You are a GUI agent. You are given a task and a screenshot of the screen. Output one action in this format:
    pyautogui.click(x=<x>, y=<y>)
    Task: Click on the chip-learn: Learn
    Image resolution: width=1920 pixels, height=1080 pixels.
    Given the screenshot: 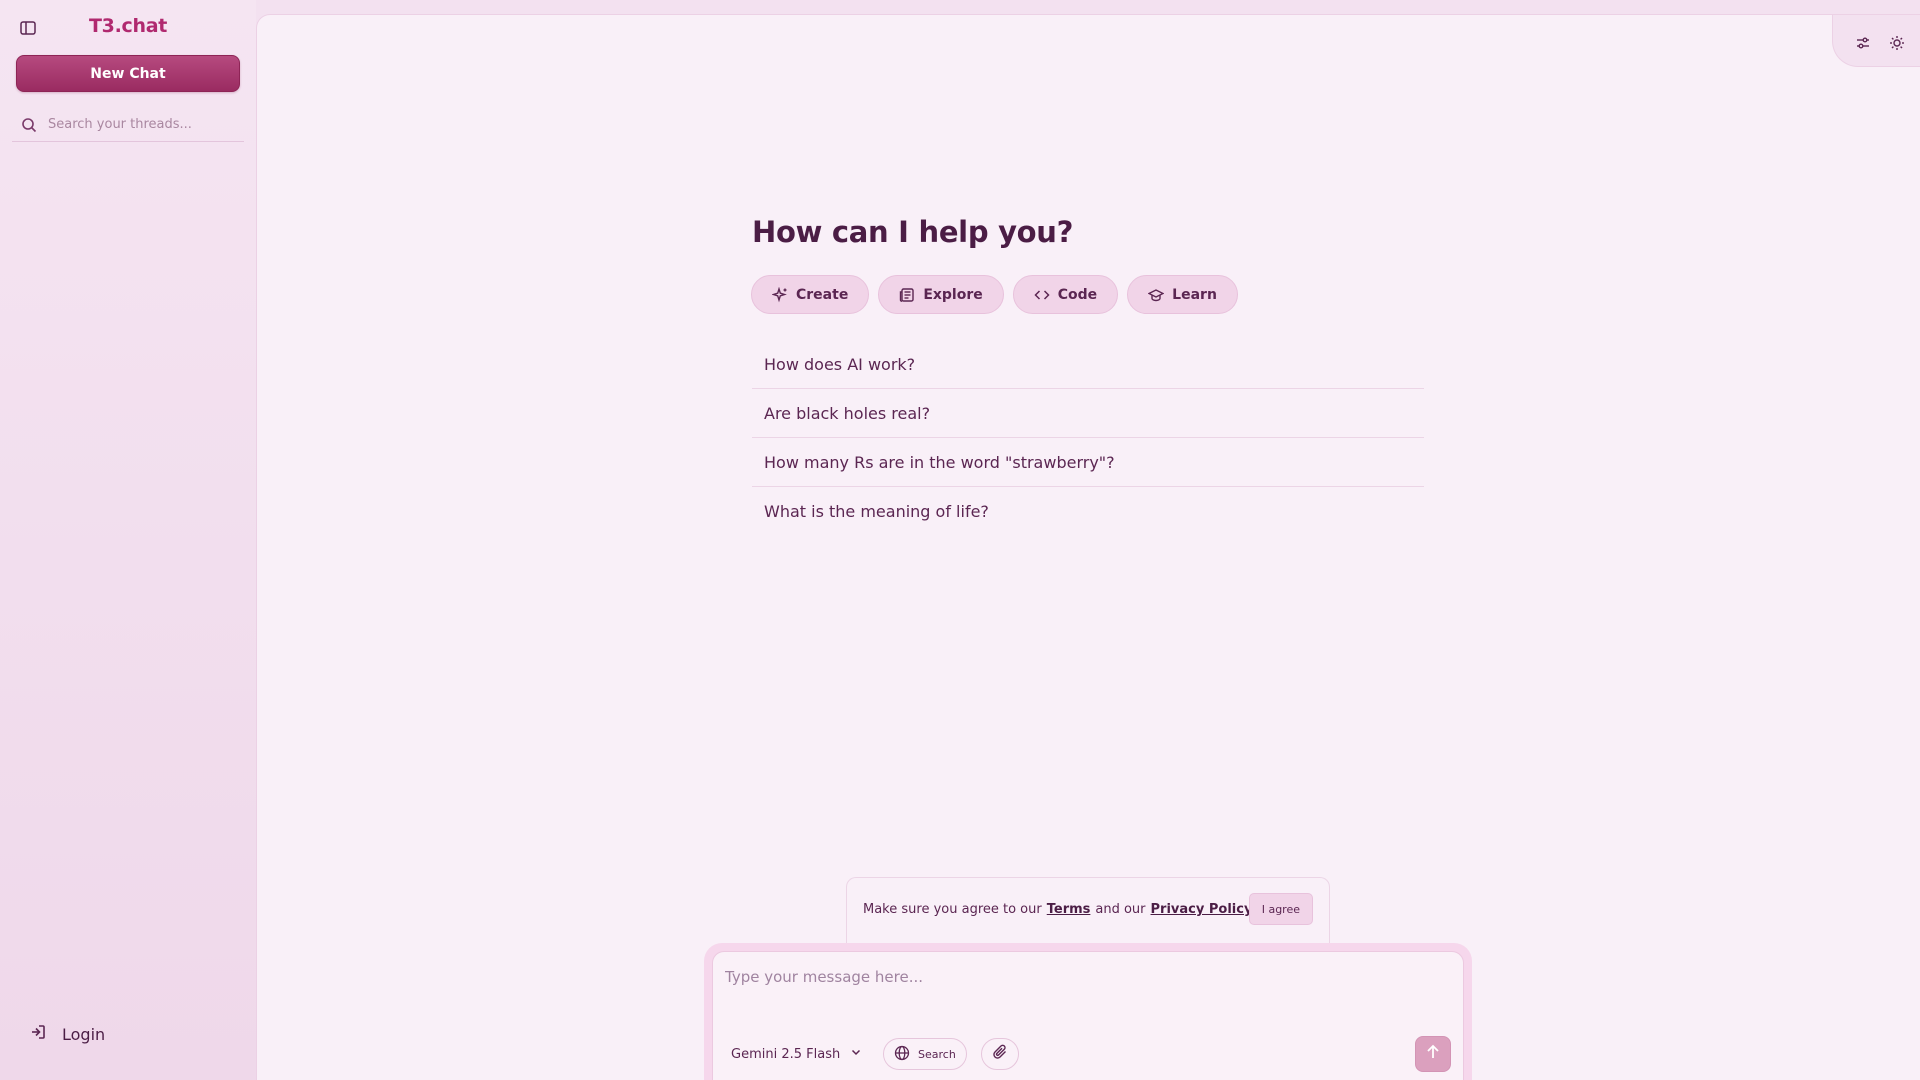 What is the action you would take?
    pyautogui.click(x=1182, y=294)
    